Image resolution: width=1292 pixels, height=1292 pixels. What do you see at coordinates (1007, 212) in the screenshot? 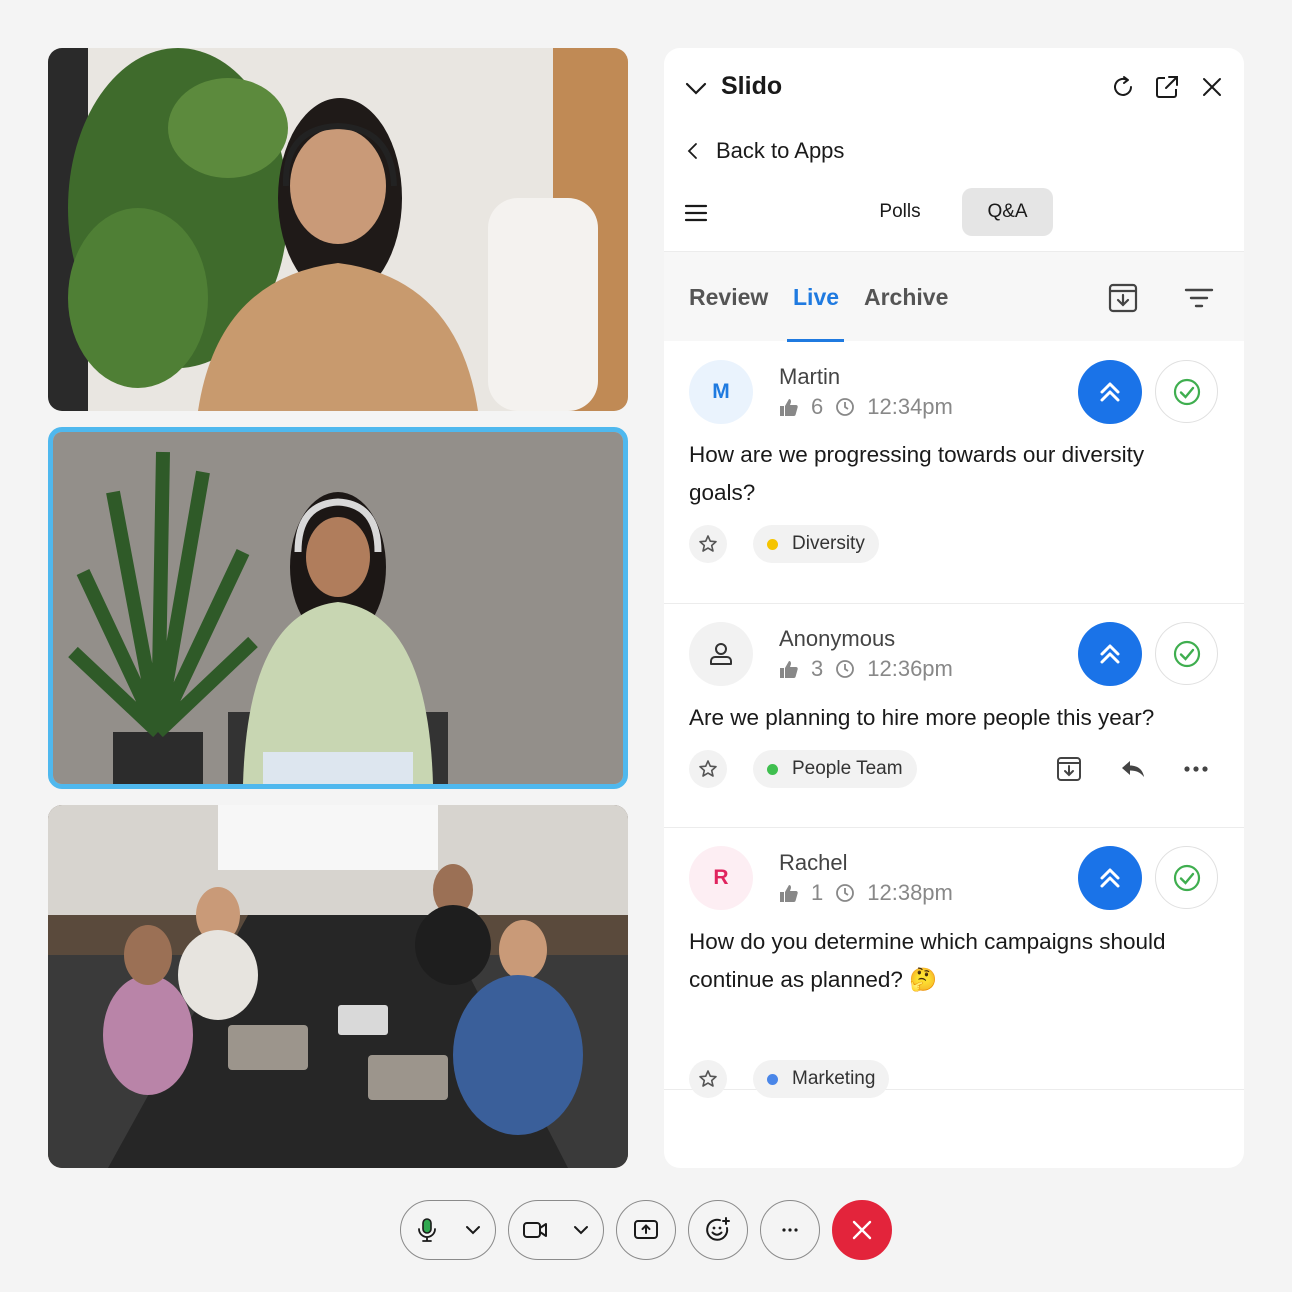
I see `segment-qa: Q&A` at bounding box center [1007, 212].